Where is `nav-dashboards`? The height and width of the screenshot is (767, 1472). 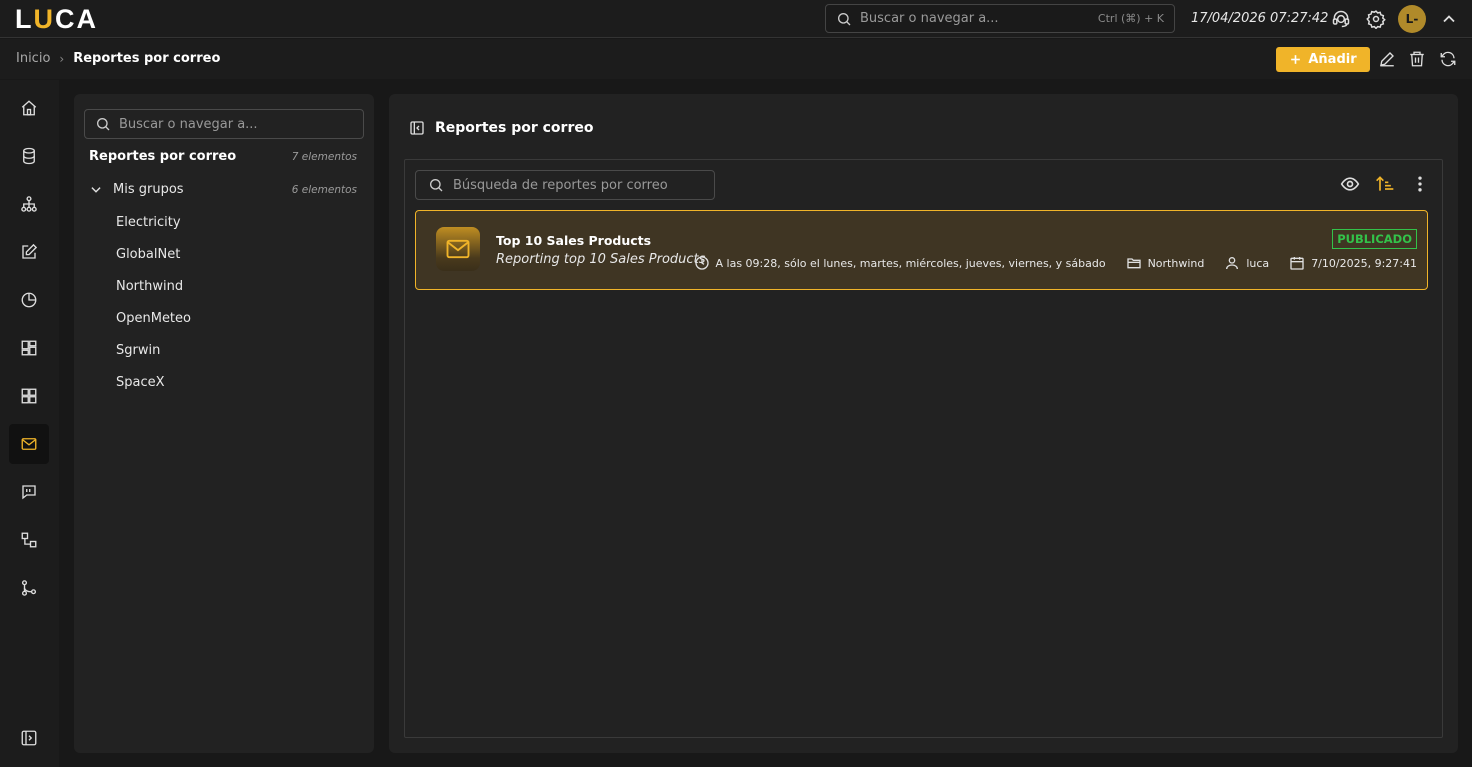
nav-dashboards is located at coordinates (29, 348).